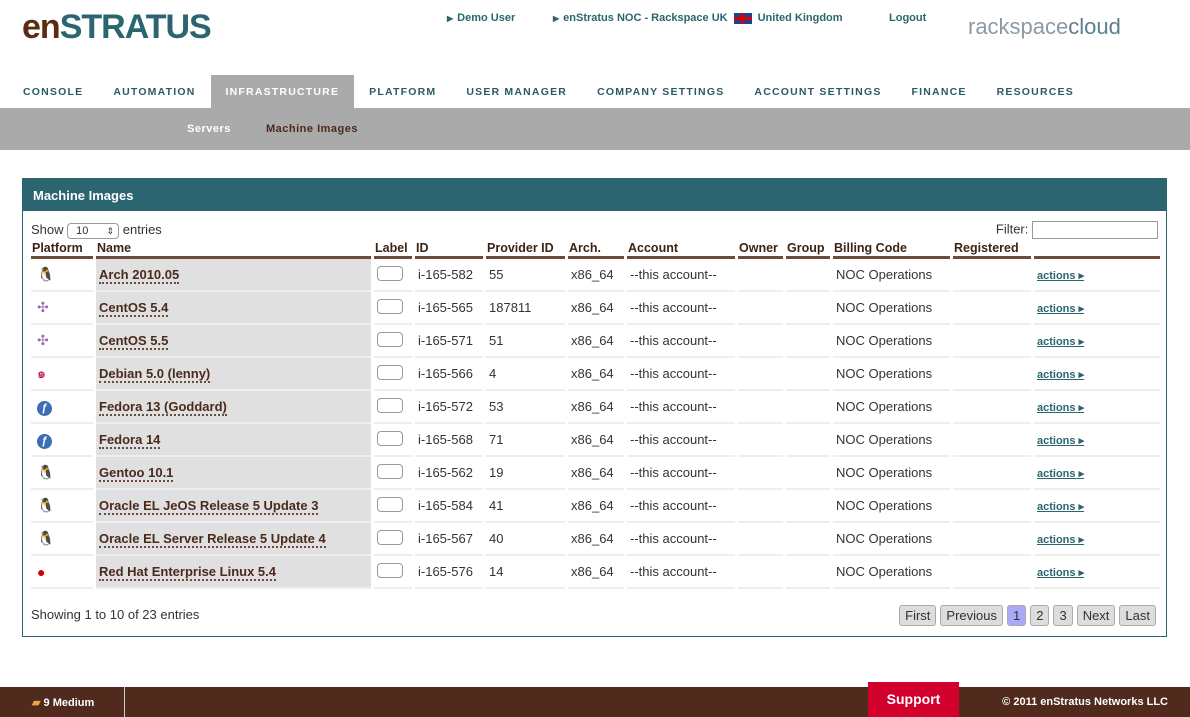  What do you see at coordinates (312, 129) in the screenshot?
I see `subnav-machine-images: Machine Images` at bounding box center [312, 129].